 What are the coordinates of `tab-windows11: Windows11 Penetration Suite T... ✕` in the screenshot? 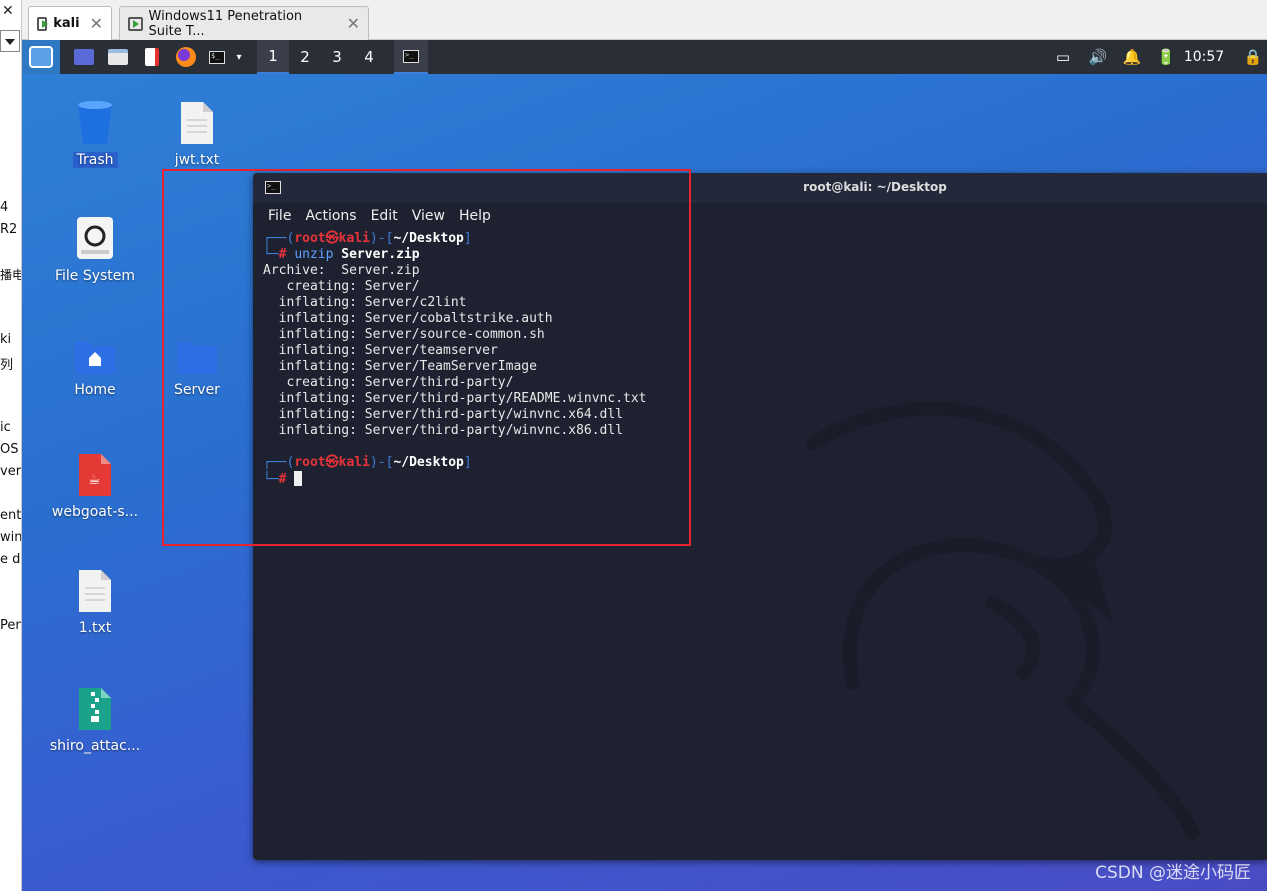 It's located at (244, 23).